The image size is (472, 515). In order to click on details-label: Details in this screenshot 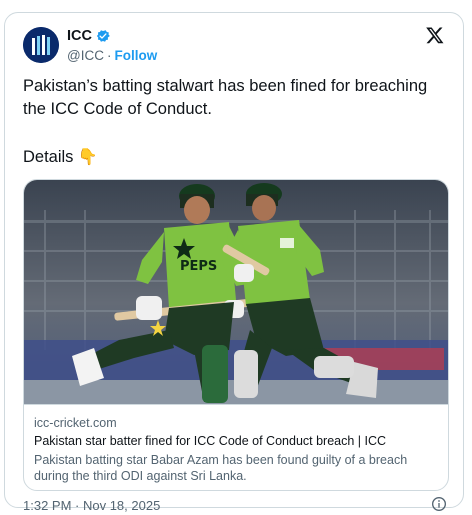, I will do `click(48, 157)`.